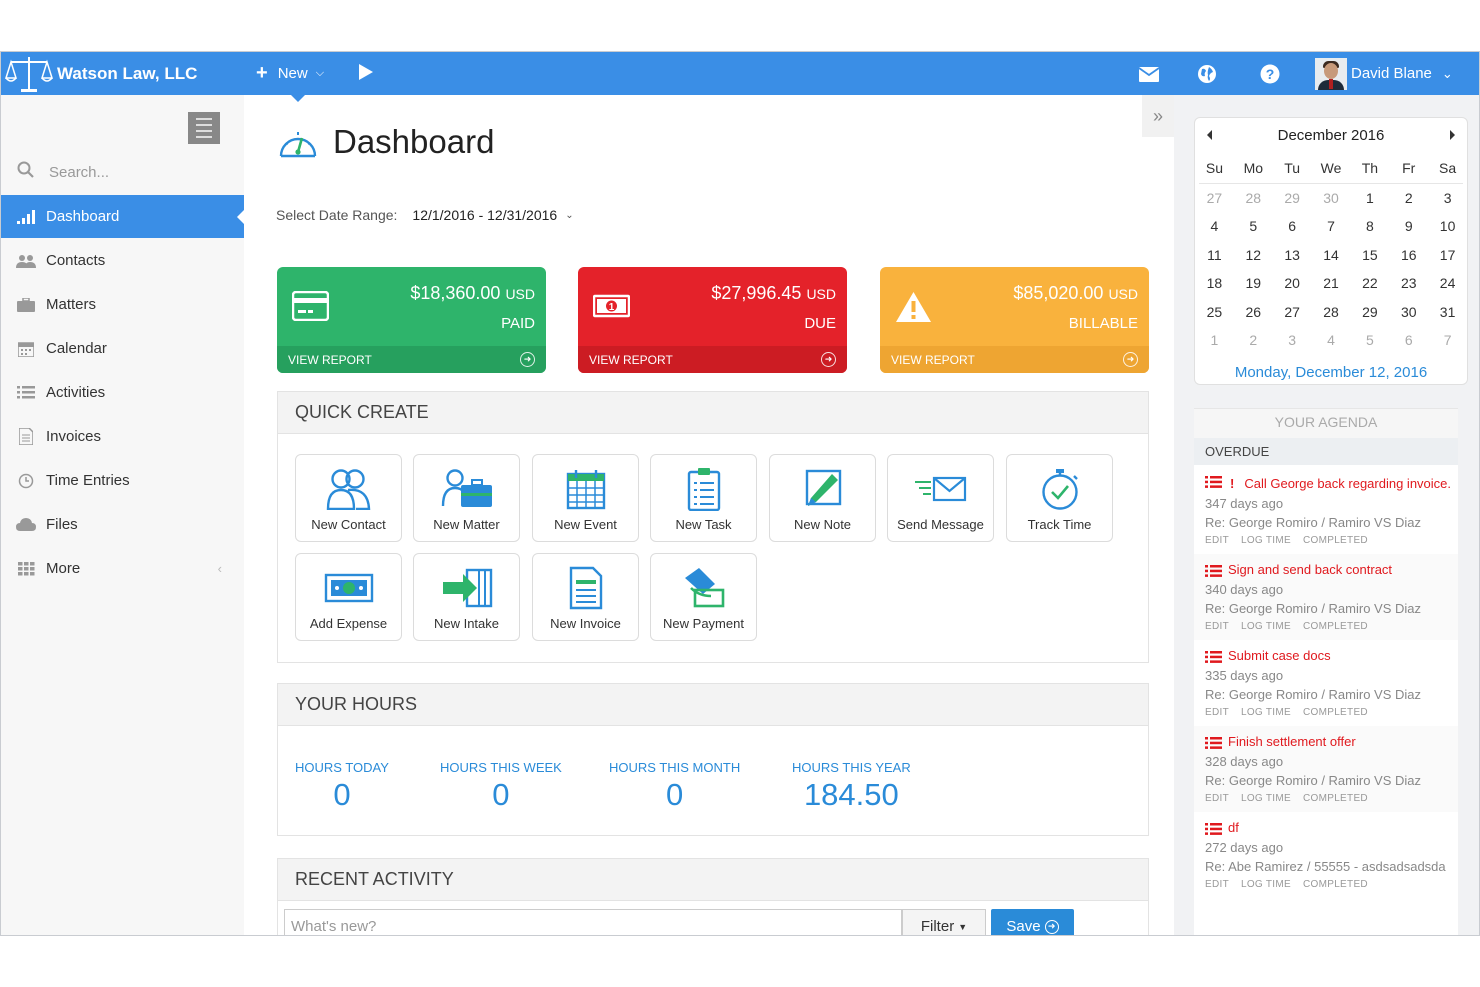 This screenshot has height=987, width=1480. I want to click on brand: Watson Law, LLC, so click(101, 73).